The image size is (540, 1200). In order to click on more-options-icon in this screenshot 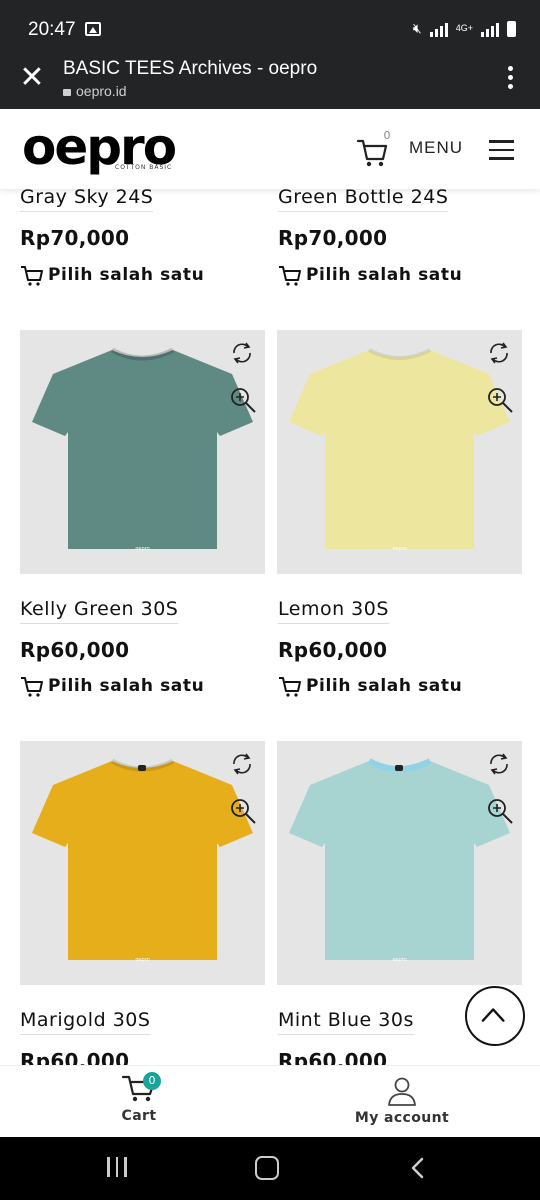, I will do `click(511, 79)`.